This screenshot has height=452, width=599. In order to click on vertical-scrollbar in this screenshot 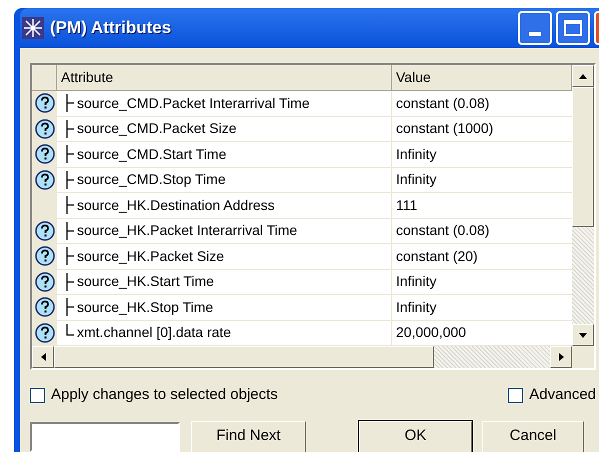, I will do `click(583, 205)`.